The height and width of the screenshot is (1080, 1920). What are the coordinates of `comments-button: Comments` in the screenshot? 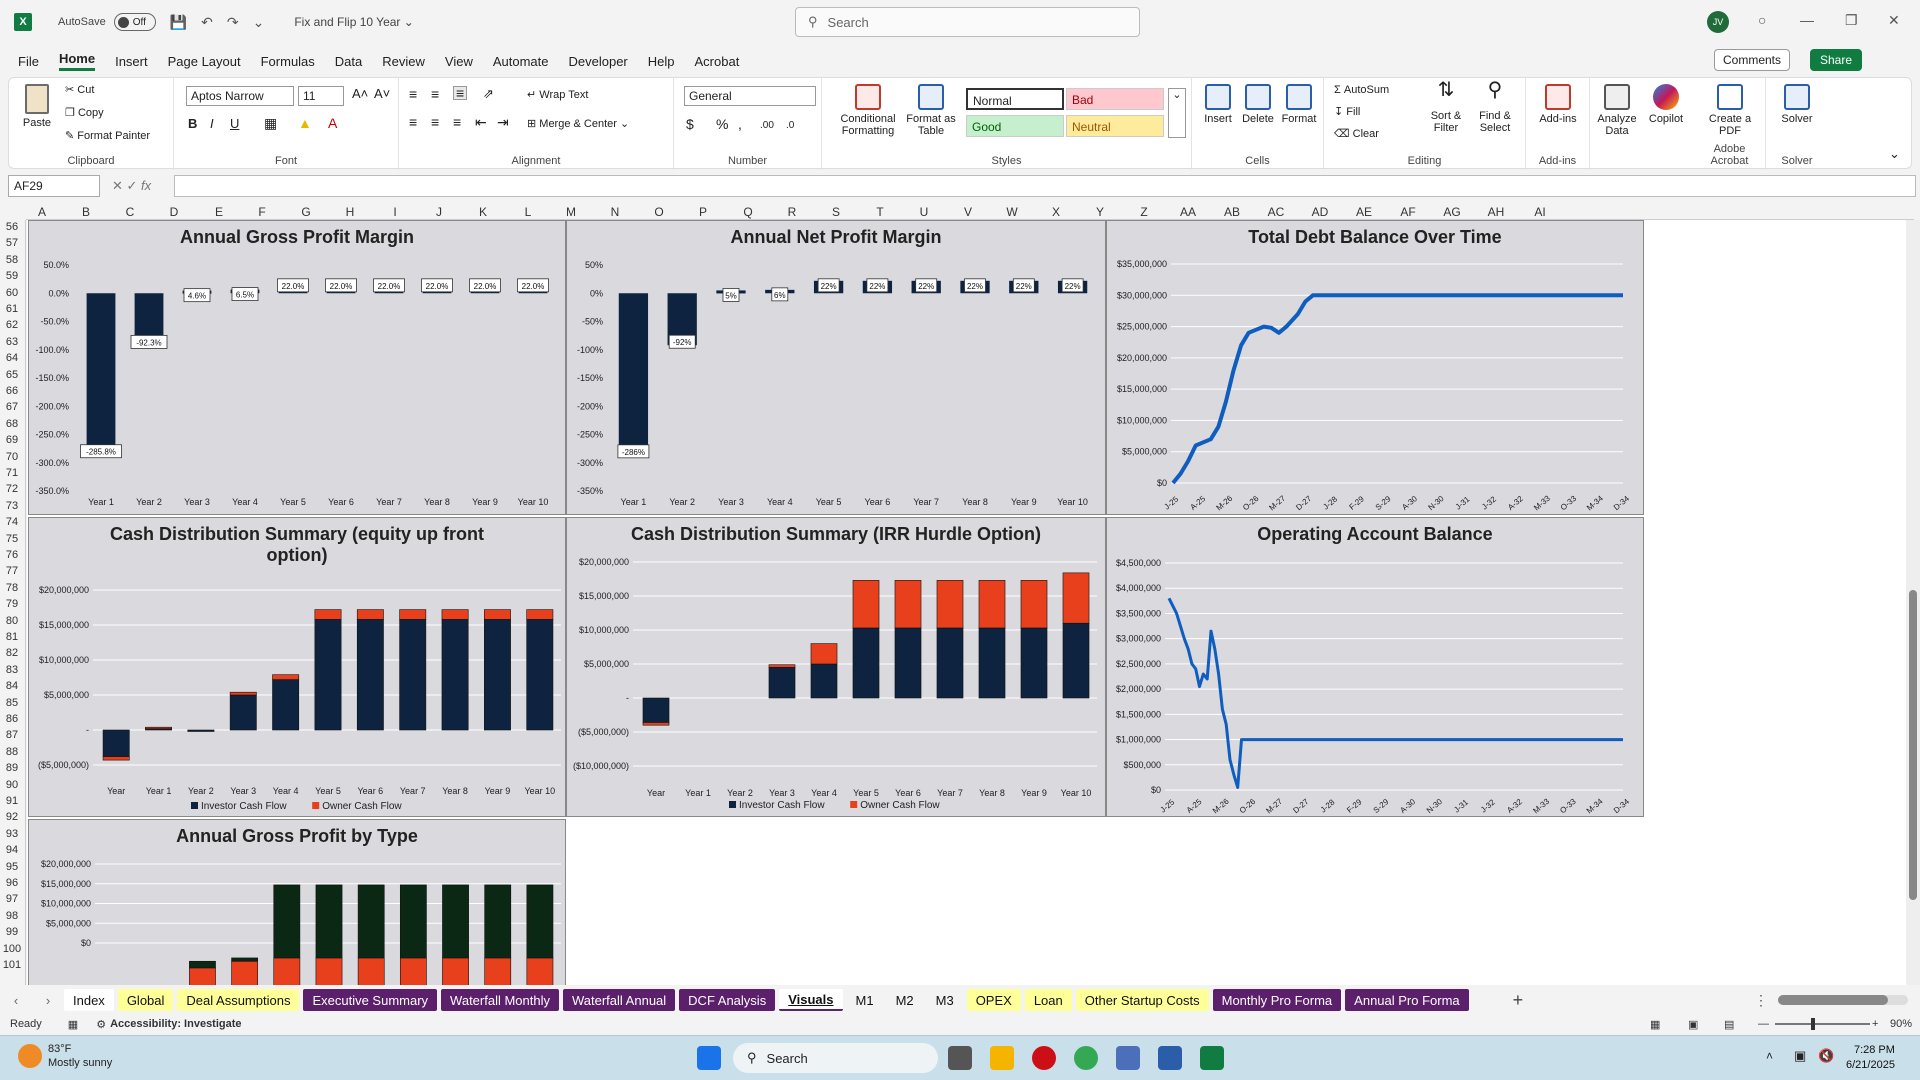 It's located at (1752, 60).